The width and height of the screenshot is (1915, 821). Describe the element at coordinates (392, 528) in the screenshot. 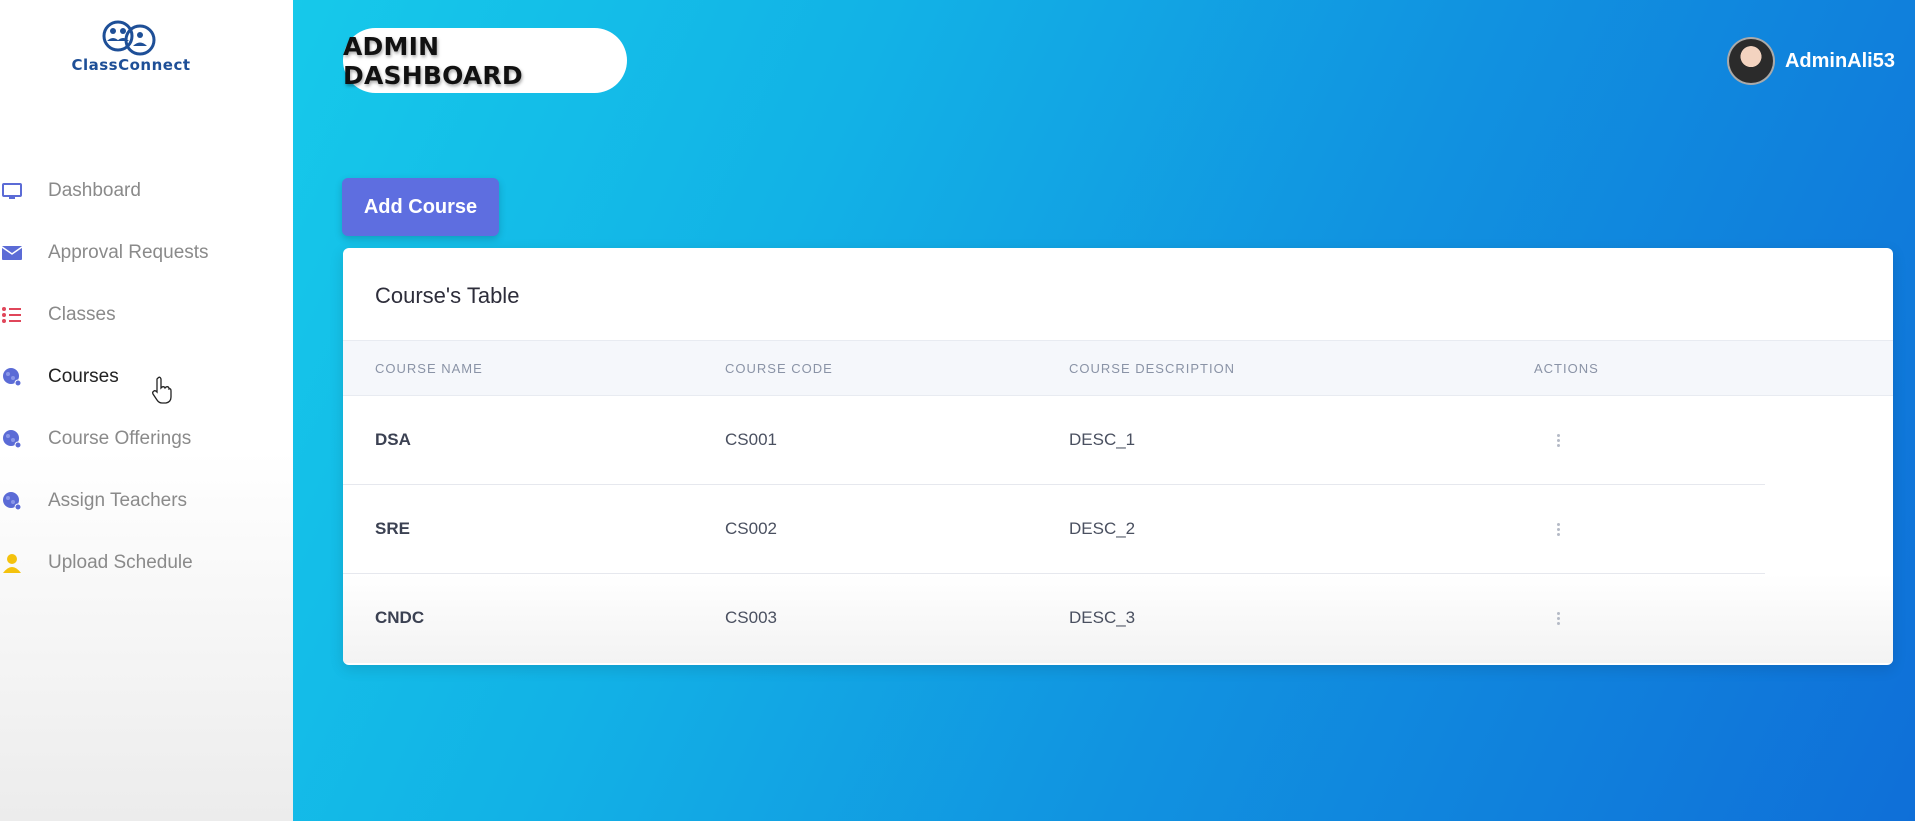

I see `course-name-cell: SRE` at that location.